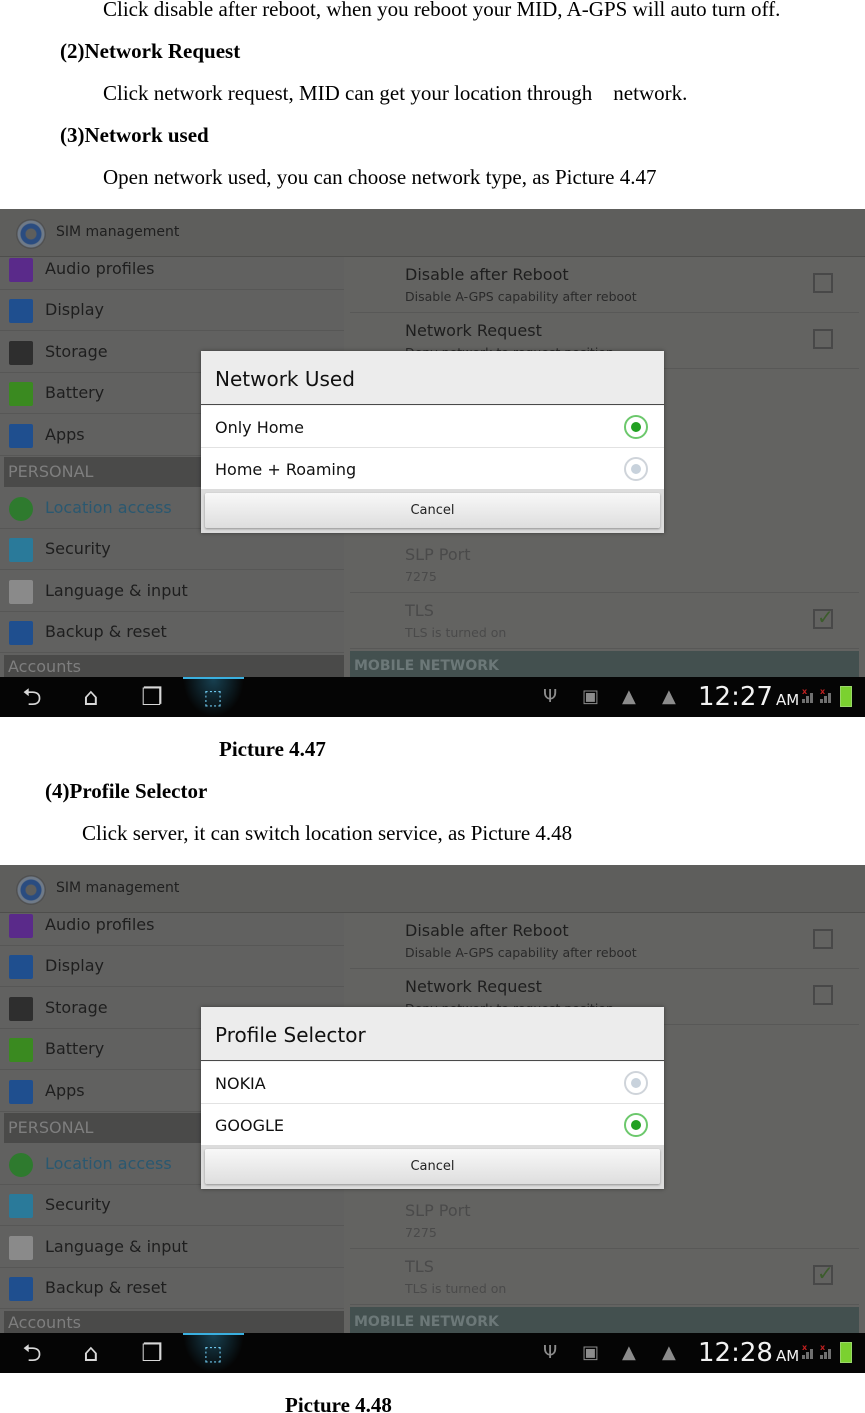 This screenshot has height=1413, width=865. What do you see at coordinates (150, 51) in the screenshot?
I see `heading-network-request: (2)Network Request` at bounding box center [150, 51].